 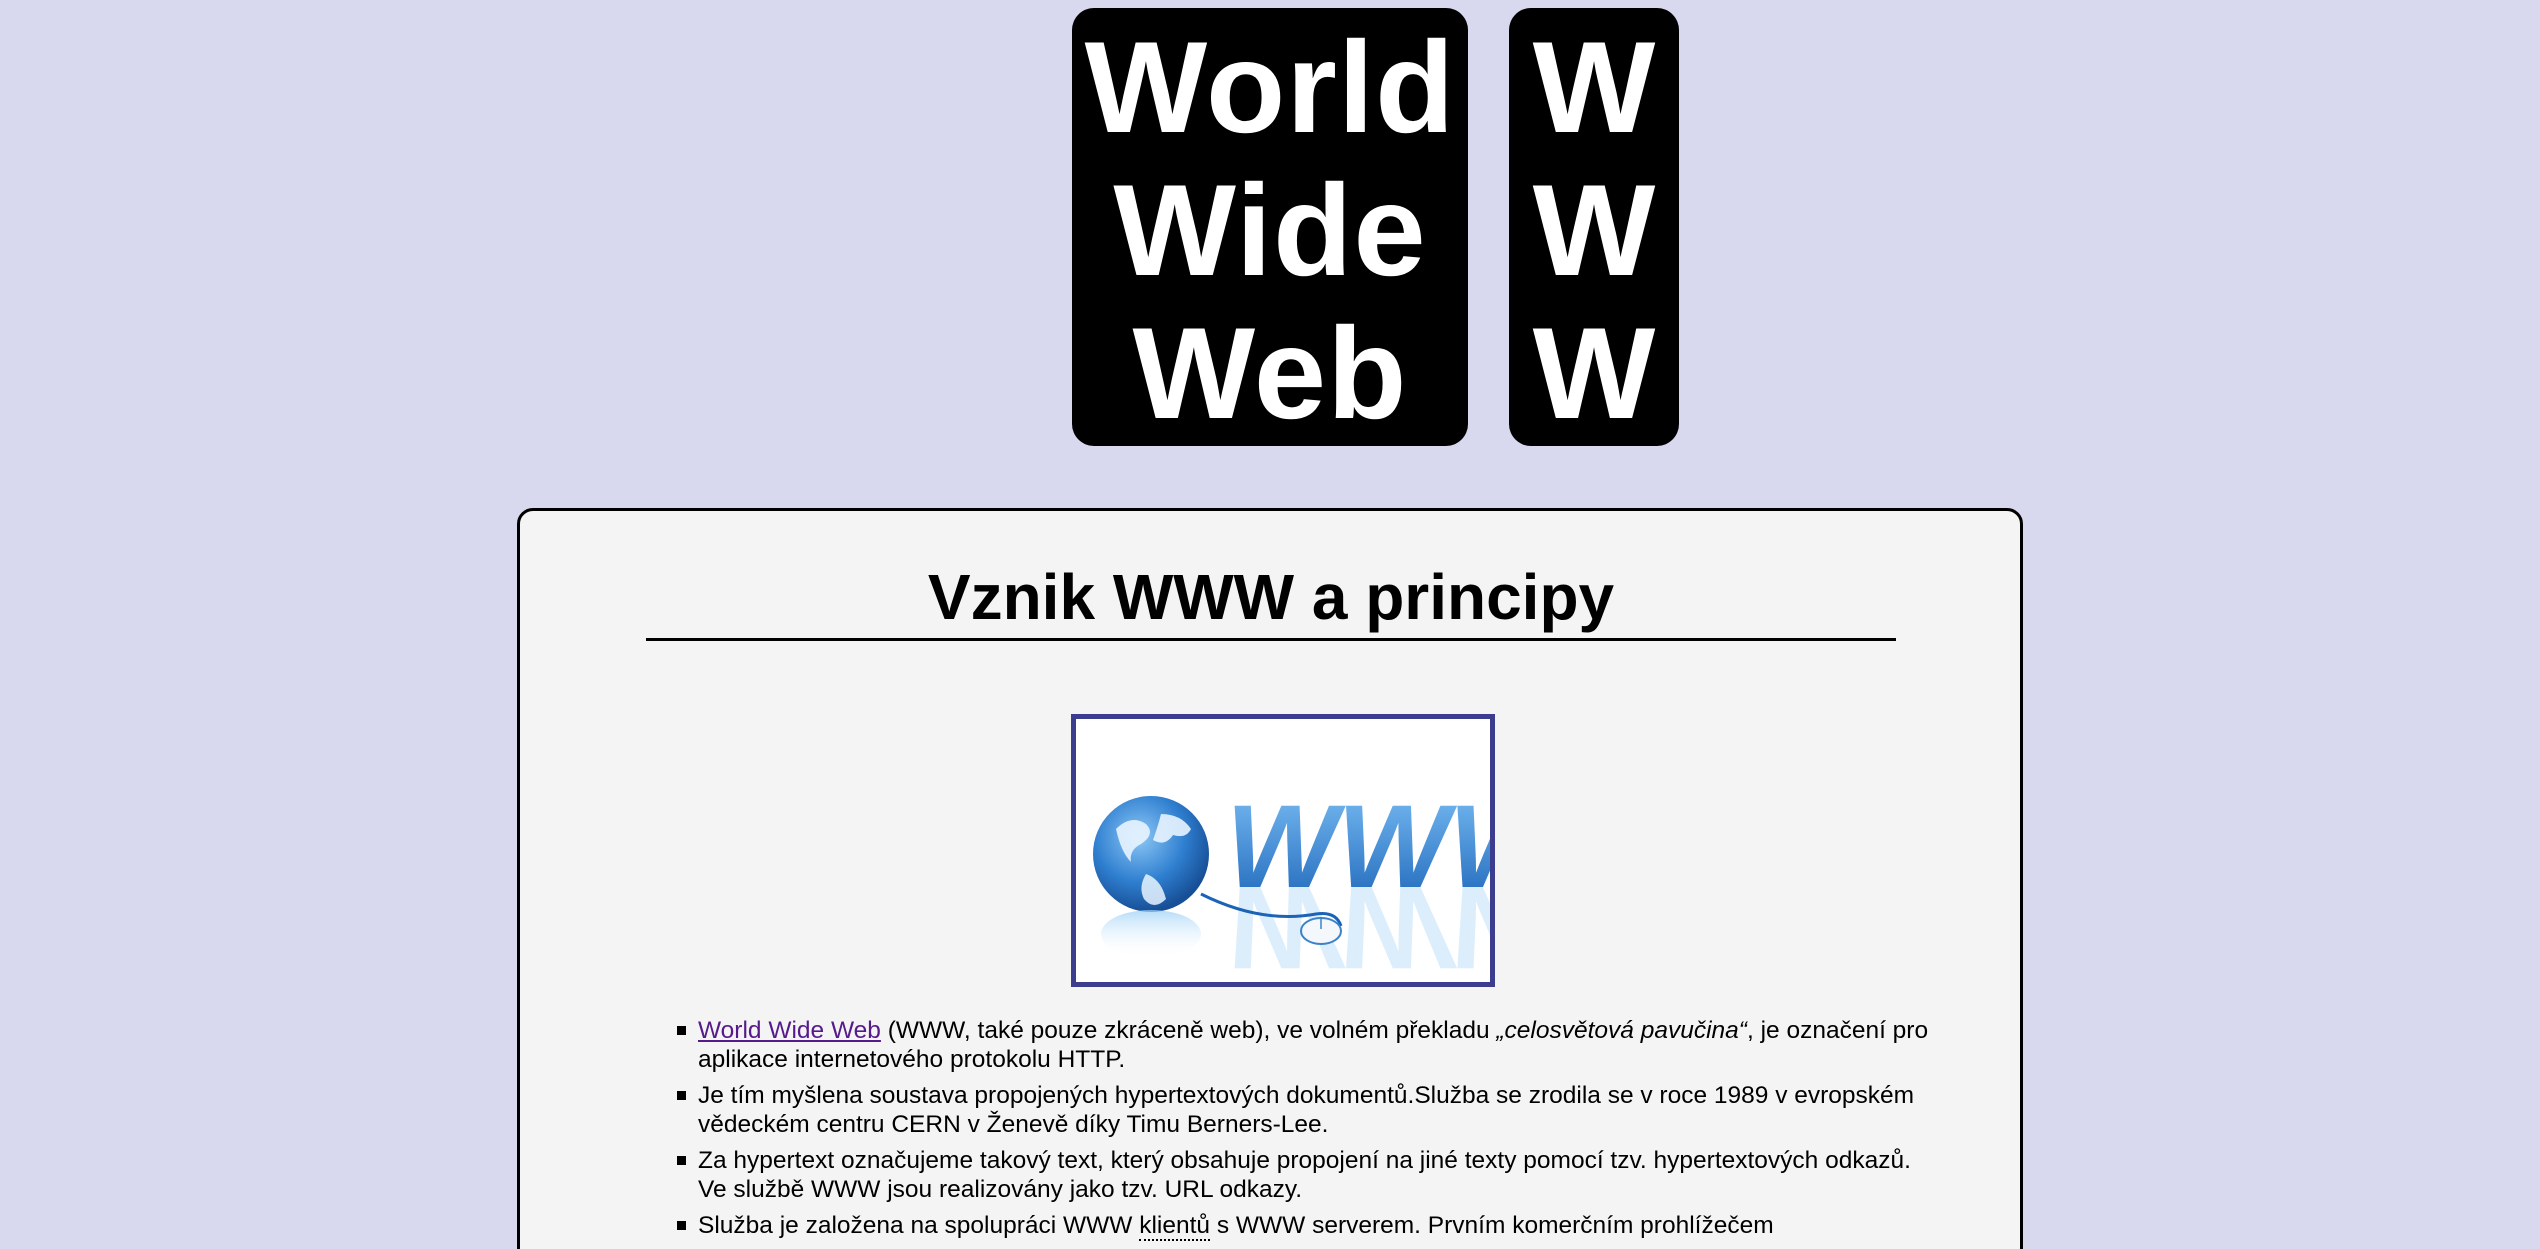 I want to click on www-globe-illustration: WWW WWW, so click(x=1283, y=850).